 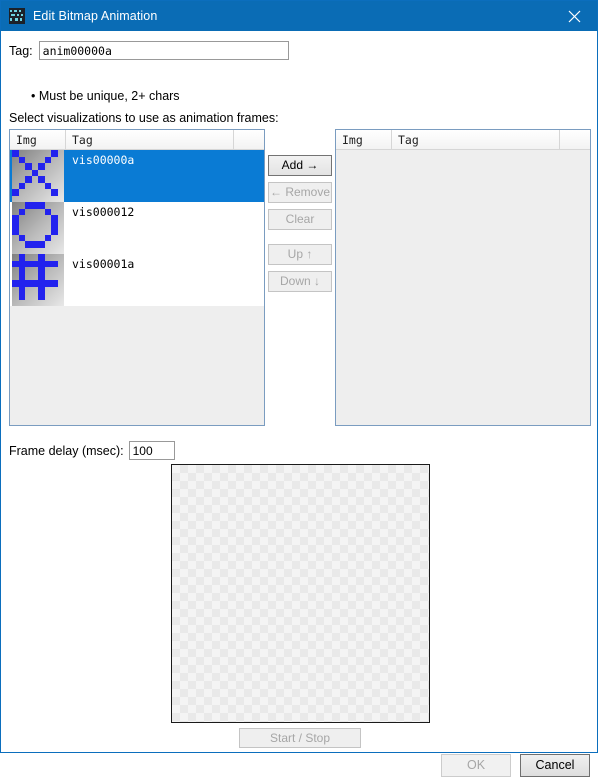 What do you see at coordinates (103, 264) in the screenshot?
I see `list-item-tag: vis00001a` at bounding box center [103, 264].